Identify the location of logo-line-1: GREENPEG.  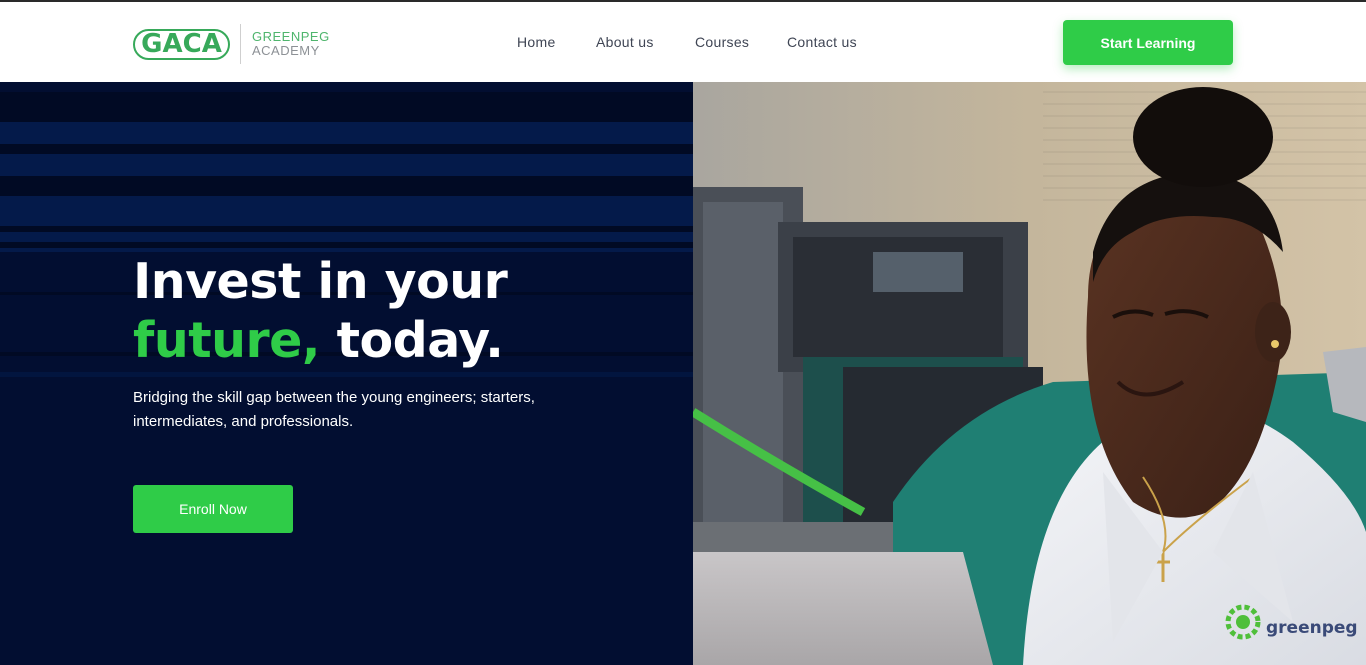
(291, 36).